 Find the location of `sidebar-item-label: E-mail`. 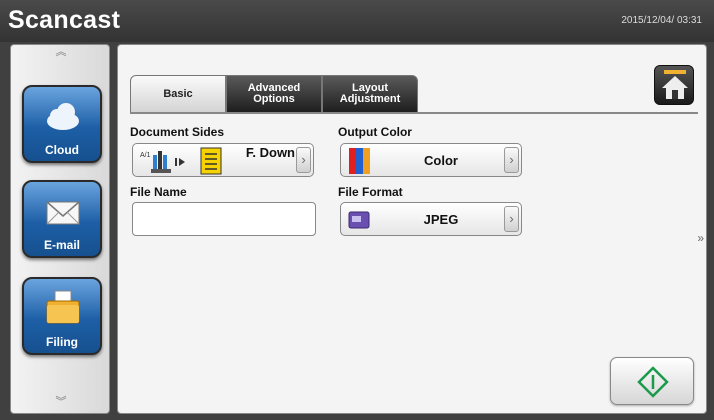

sidebar-item-label: E-mail is located at coordinates (61, 245).